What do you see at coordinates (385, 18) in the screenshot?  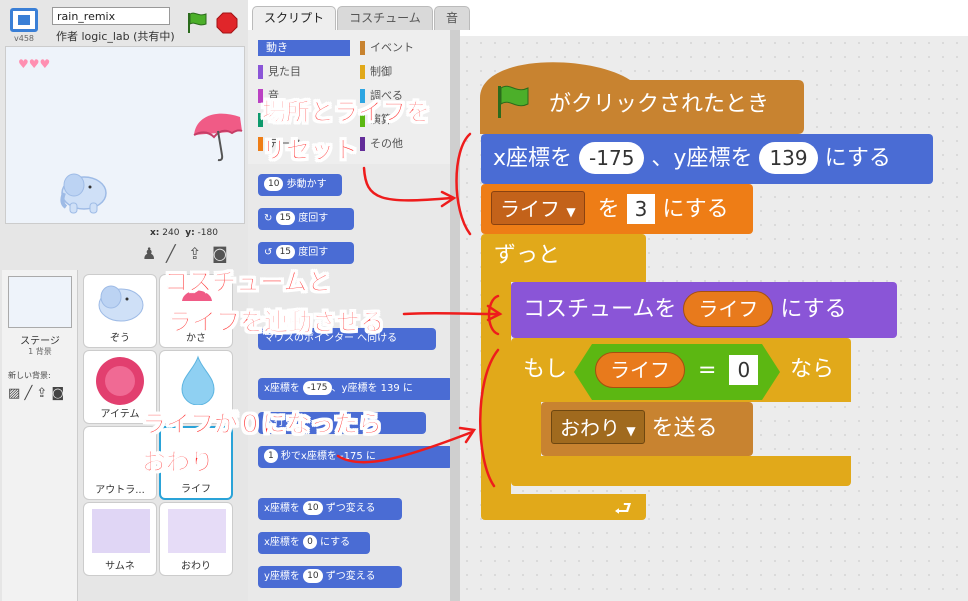 I see `tab-costumes: コスチューム` at bounding box center [385, 18].